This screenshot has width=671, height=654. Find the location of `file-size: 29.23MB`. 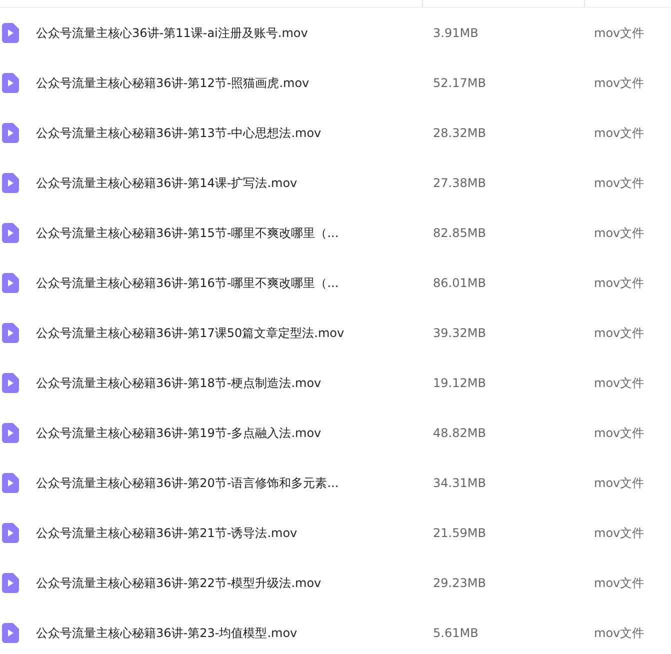

file-size: 29.23MB is located at coordinates (460, 583).